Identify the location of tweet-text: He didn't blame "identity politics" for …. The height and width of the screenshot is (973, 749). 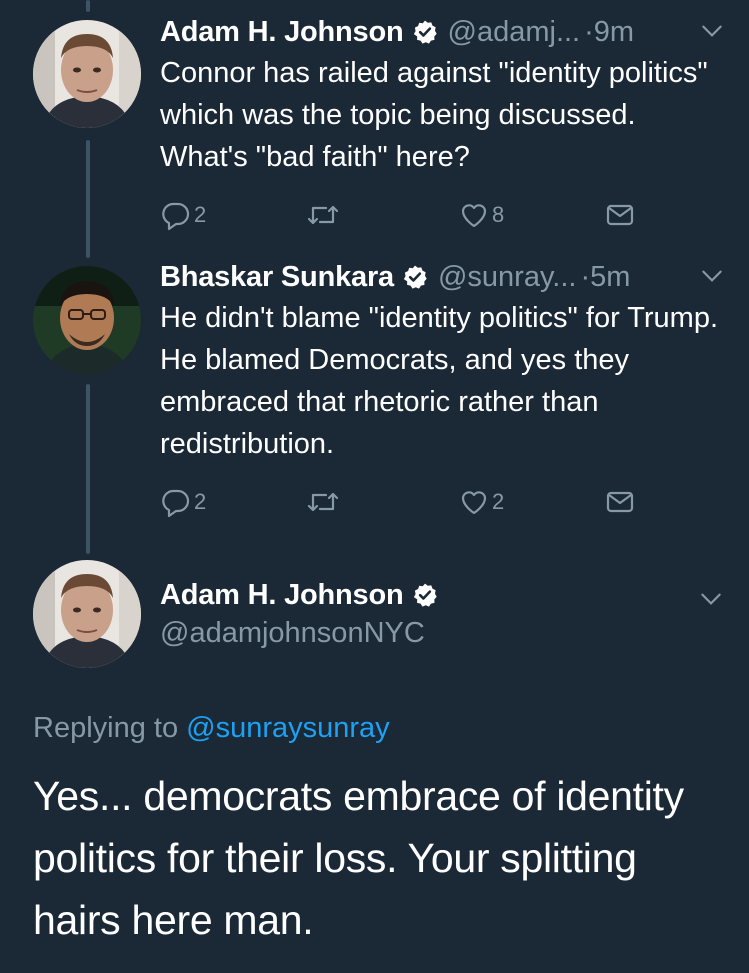
(439, 381).